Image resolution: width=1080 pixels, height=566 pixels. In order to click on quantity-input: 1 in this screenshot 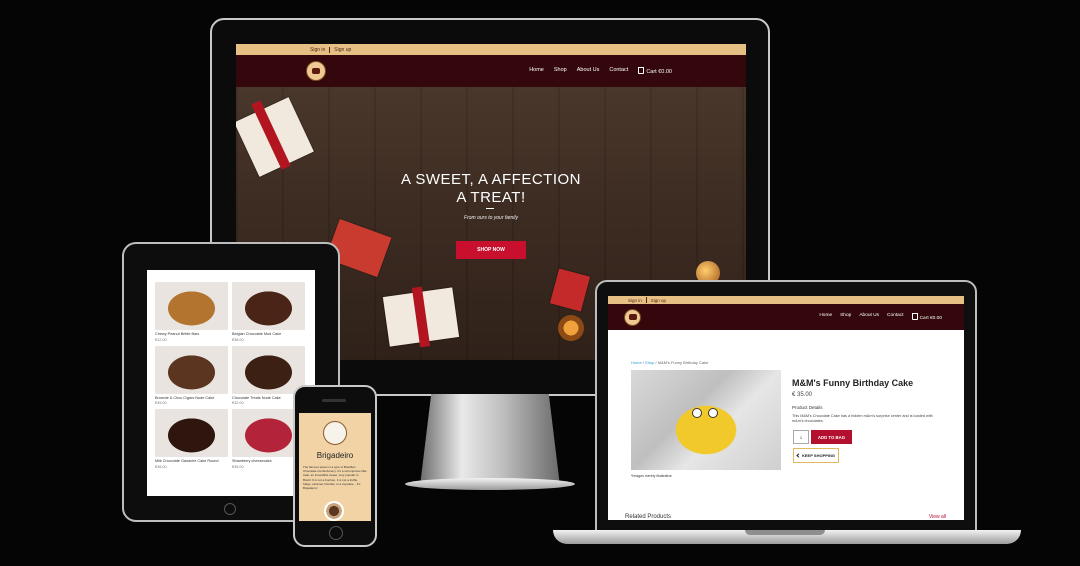, I will do `click(801, 437)`.